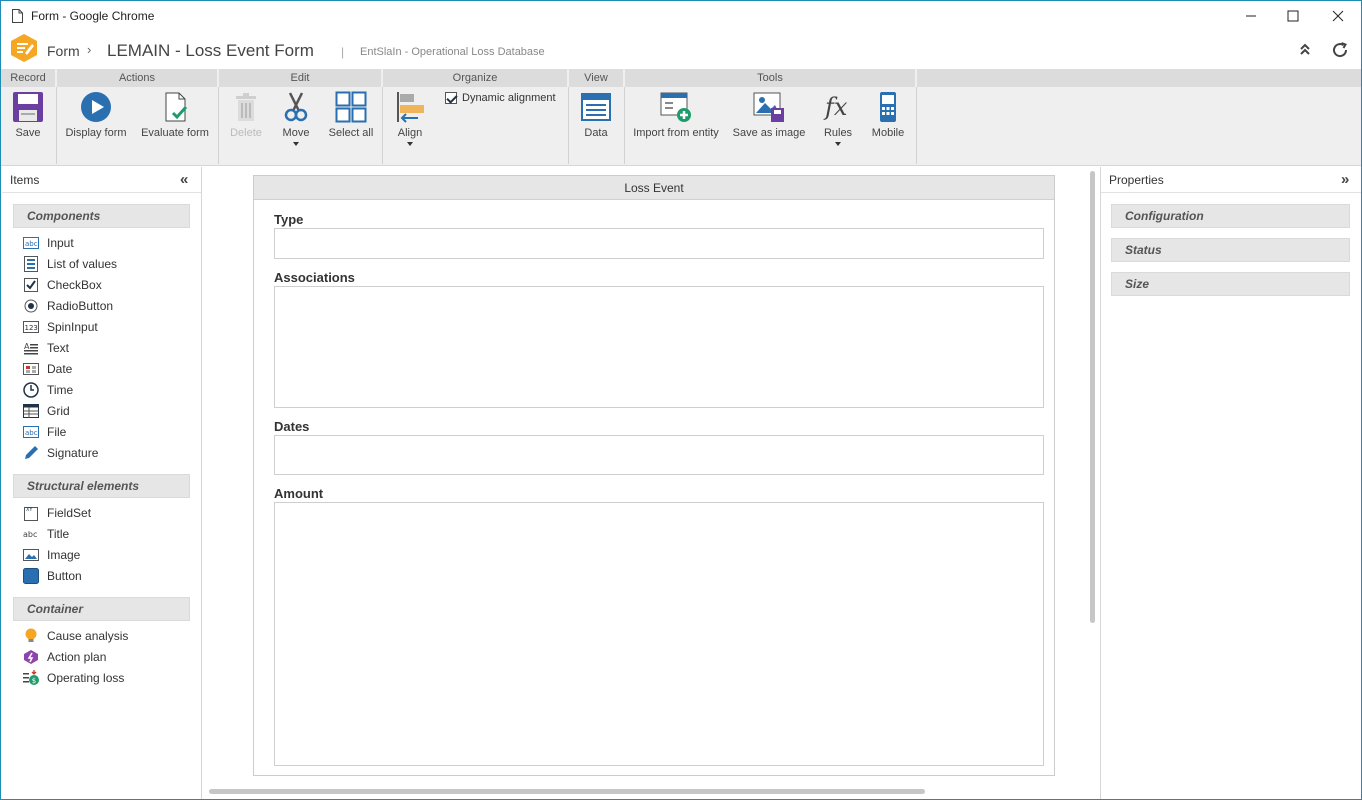 This screenshot has width=1362, height=800. Describe the element at coordinates (101, 533) in the screenshot. I see `structural-title: abc Title` at that location.